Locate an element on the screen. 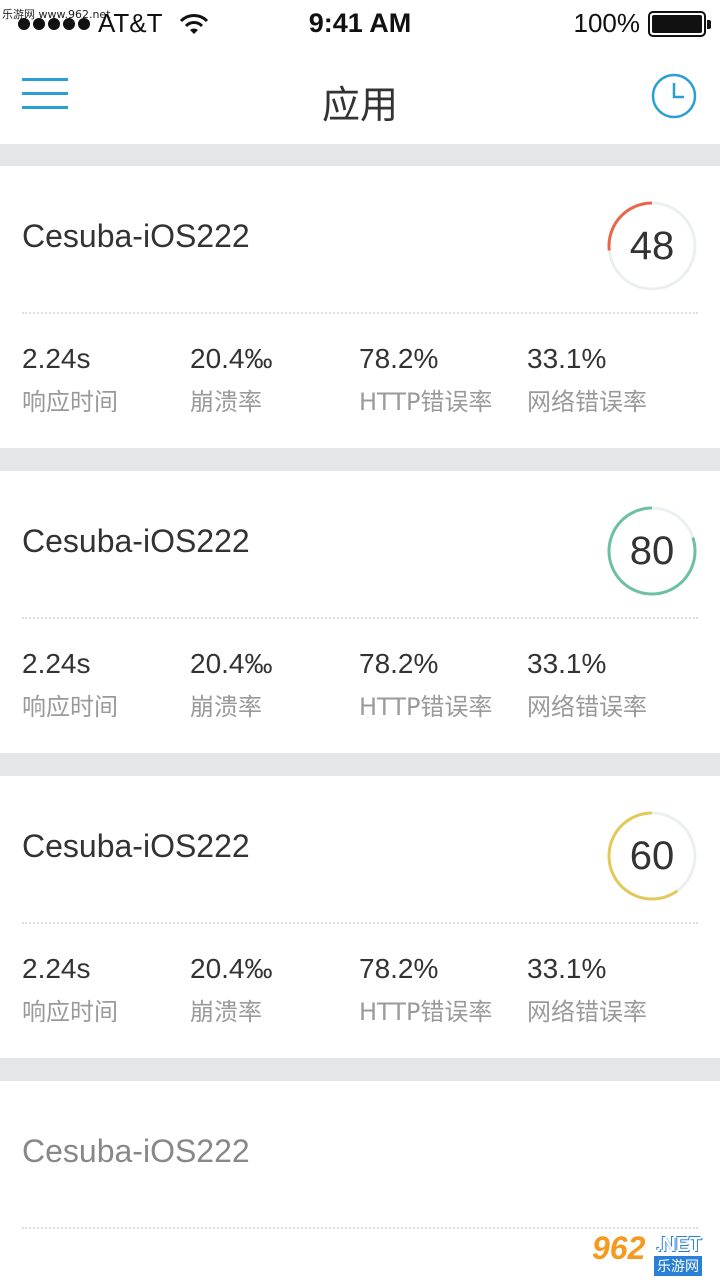 This screenshot has height=1280, width=720. score-gauge: 48 is located at coordinates (652, 246).